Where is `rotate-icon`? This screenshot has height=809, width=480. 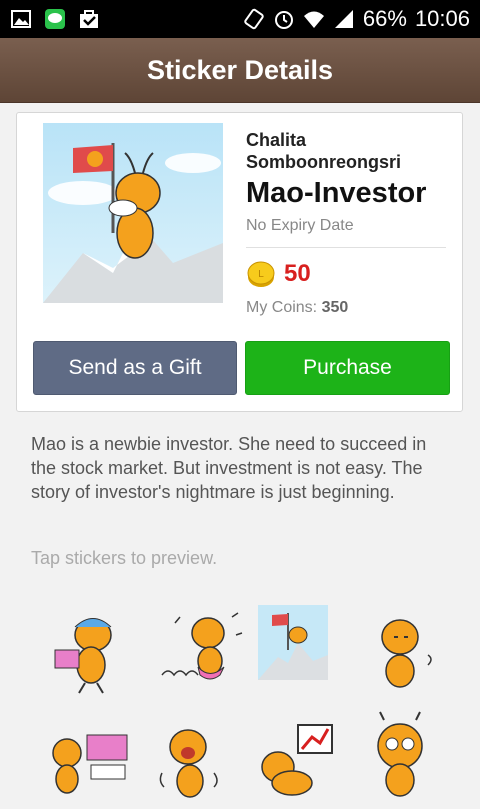
rotate-icon is located at coordinates (254, 19).